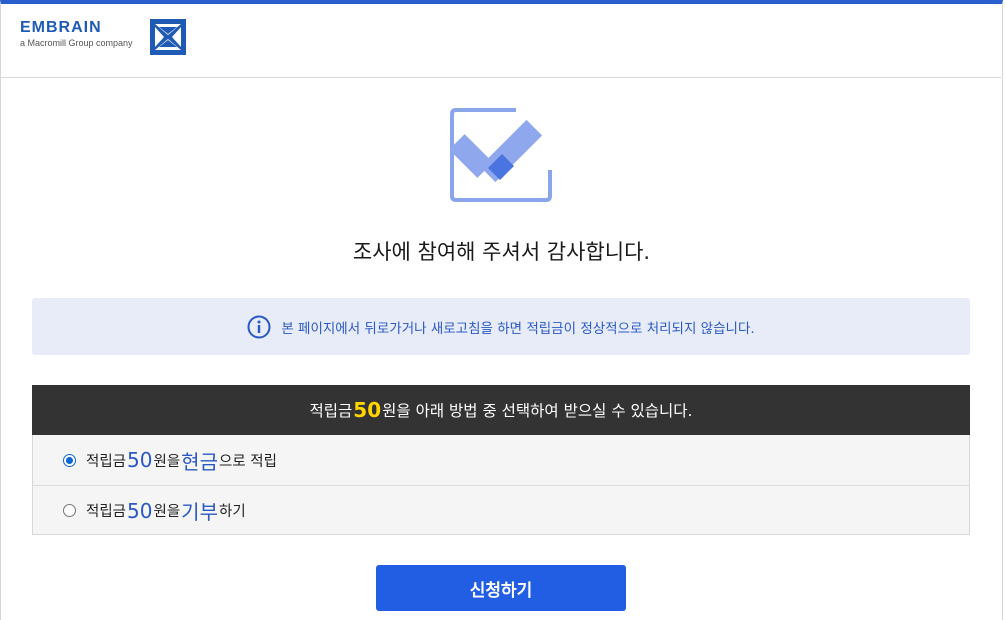 This screenshot has height=620, width=1005. What do you see at coordinates (232, 512) in the screenshot?
I see `option-donate-suffix: 하기` at bounding box center [232, 512].